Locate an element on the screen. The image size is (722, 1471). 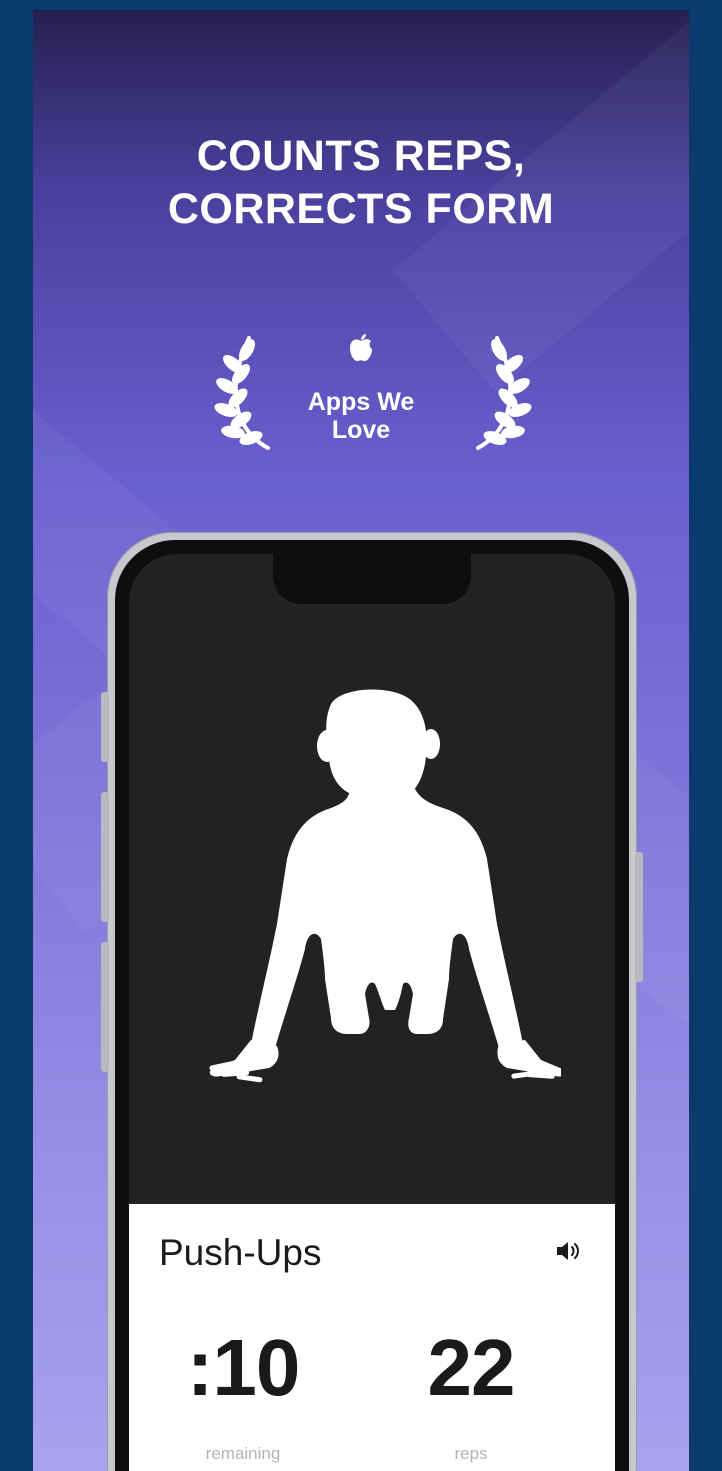
laurel-left-icon is located at coordinates (242, 393).